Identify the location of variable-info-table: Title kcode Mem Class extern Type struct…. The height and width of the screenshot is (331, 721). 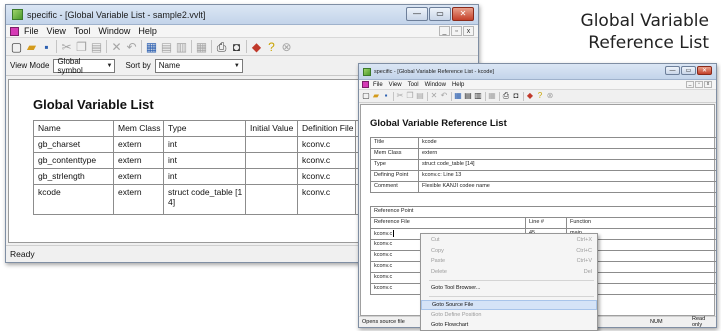
(543, 165).